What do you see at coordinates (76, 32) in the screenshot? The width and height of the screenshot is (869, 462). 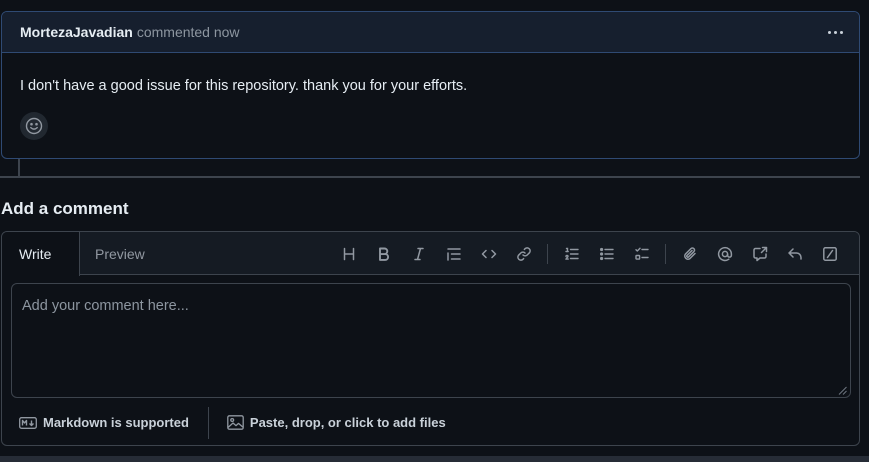 I see `comment-author-link: MortezaJavadian` at bounding box center [76, 32].